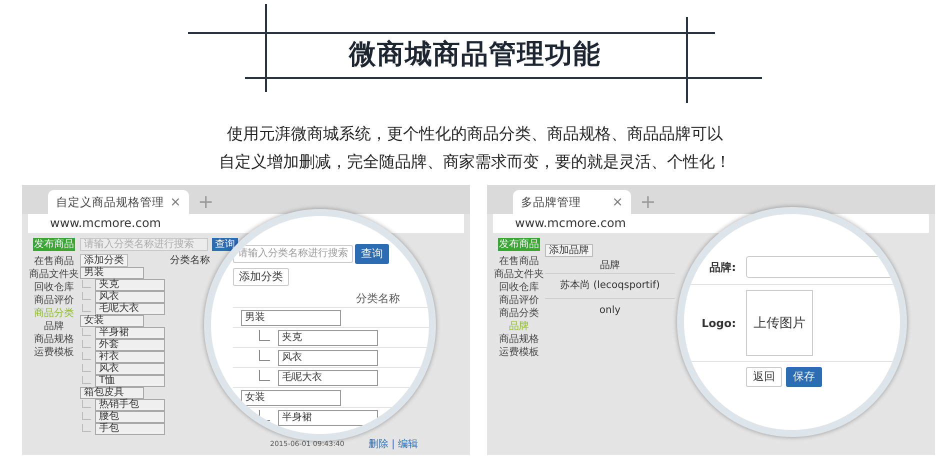  Describe the element at coordinates (475, 54) in the screenshot. I see `page-title: 微商城商品管理功能` at that location.